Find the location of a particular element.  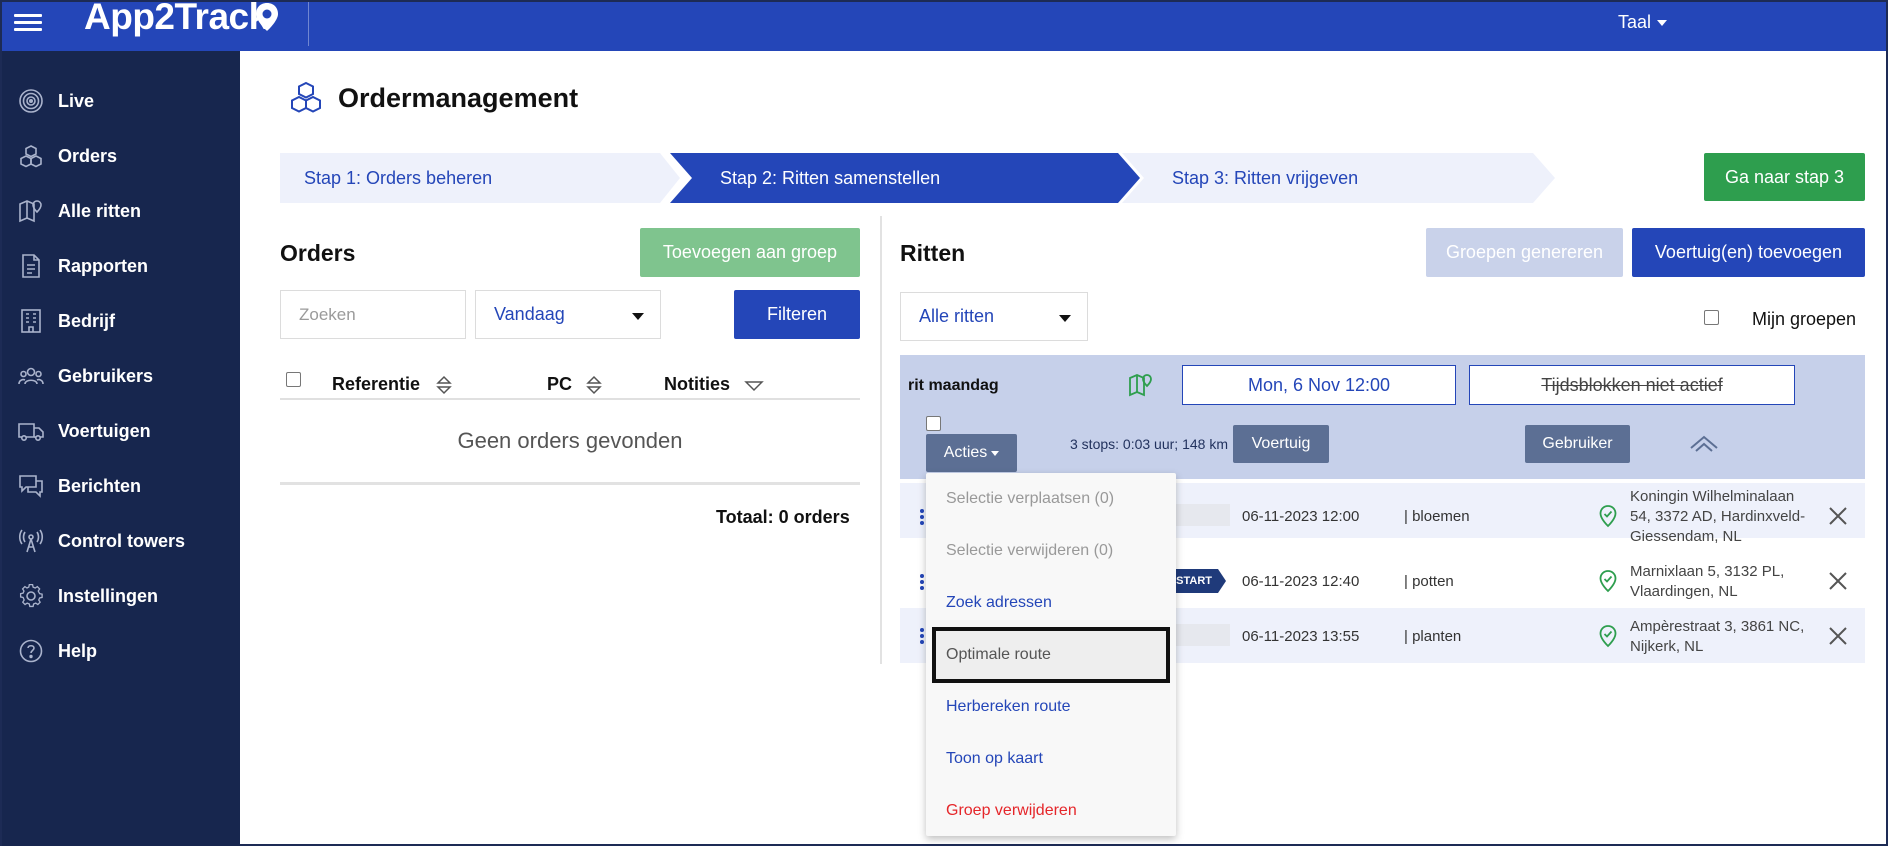

menu-item-delete-group: Groep verwijderen is located at coordinates (1051, 811).